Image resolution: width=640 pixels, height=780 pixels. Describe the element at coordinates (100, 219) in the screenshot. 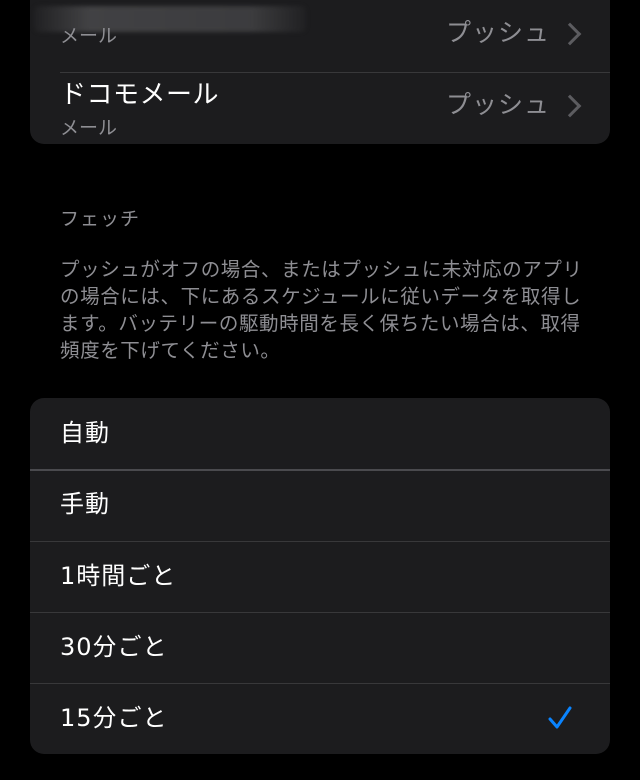

I see `fetch-section-header: フェッチ` at that location.